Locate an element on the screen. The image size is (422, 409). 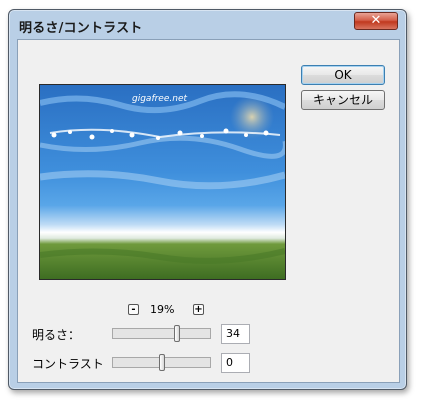
dialog-title: 明るさ/コントラスト is located at coordinates (81, 28).